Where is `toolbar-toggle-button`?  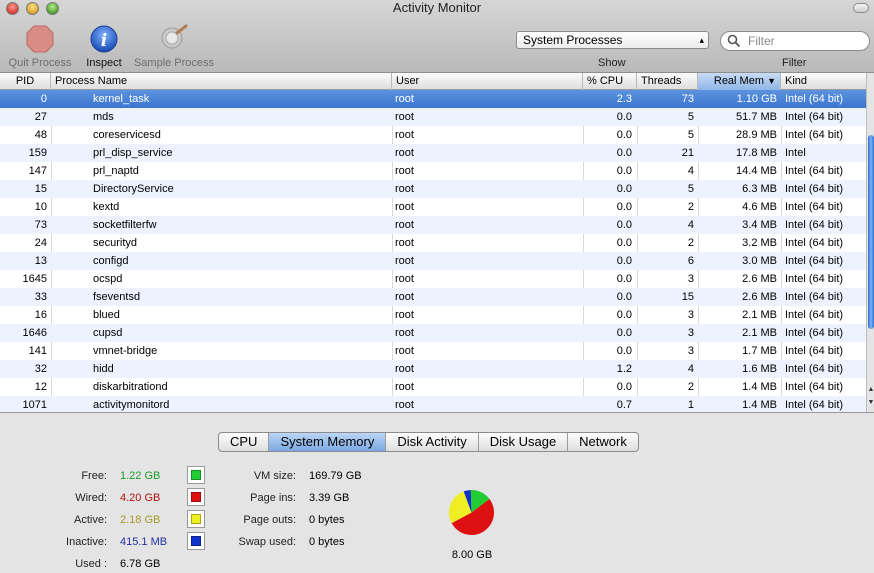 toolbar-toggle-button is located at coordinates (861, 8).